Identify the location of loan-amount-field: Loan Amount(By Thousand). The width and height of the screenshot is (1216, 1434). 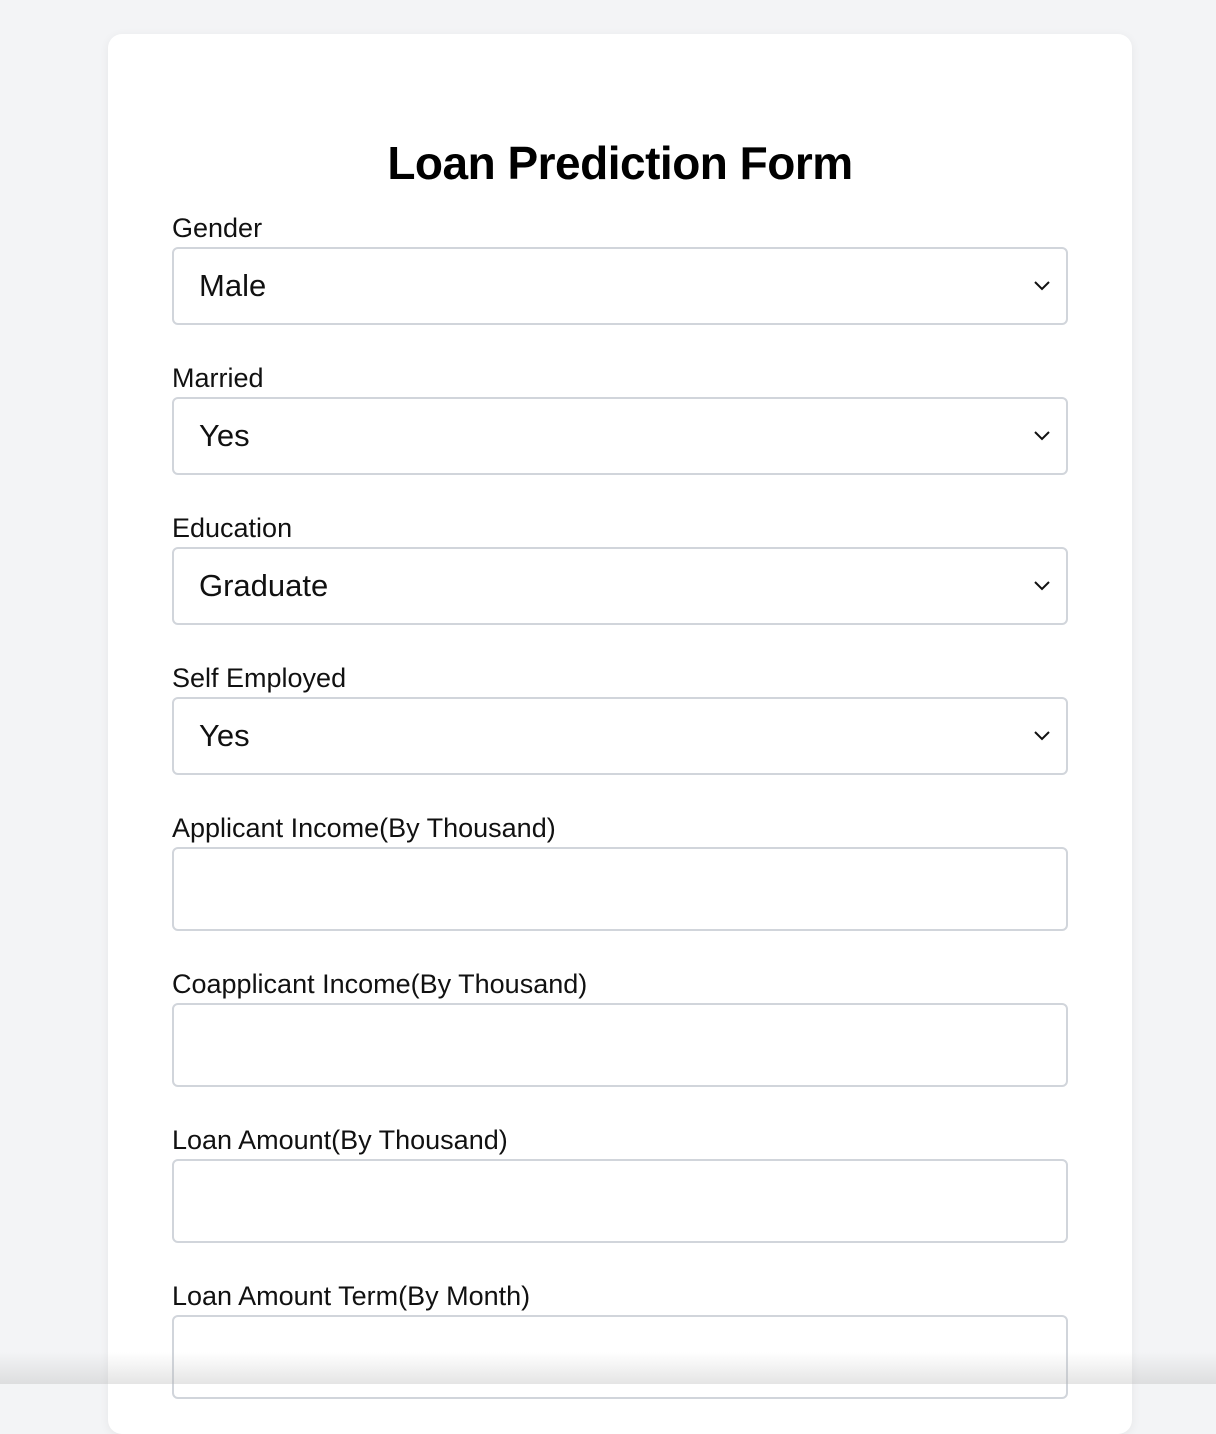
(620, 1183).